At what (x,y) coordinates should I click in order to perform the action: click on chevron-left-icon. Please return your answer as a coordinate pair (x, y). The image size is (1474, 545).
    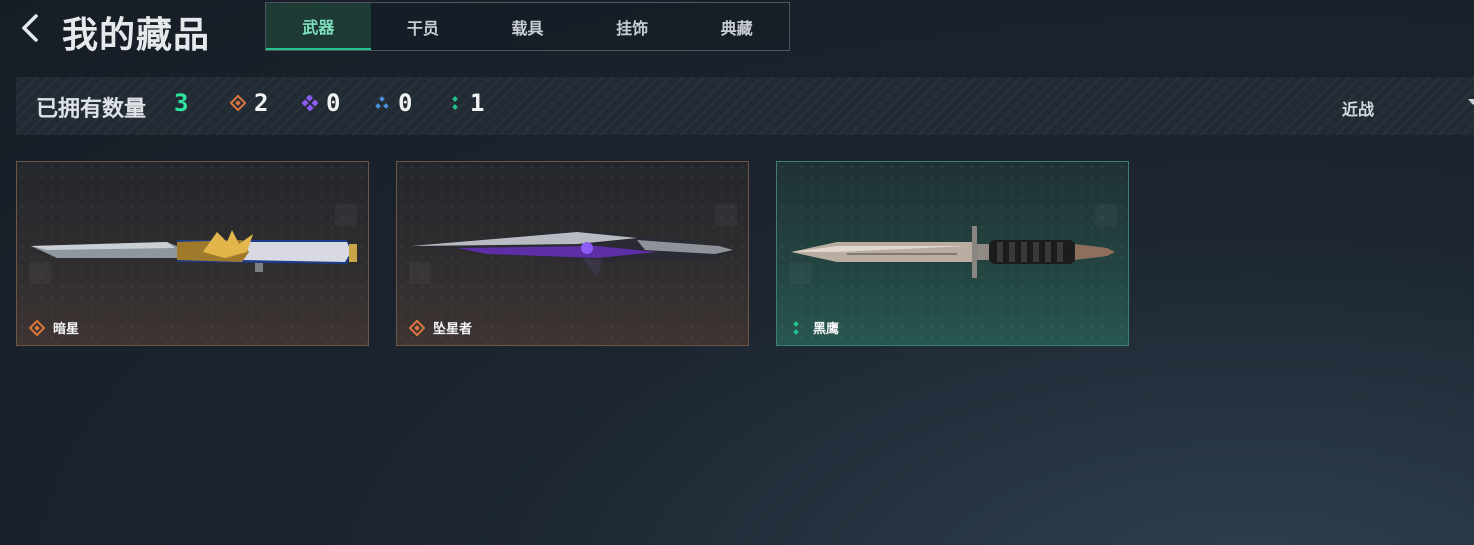
    Looking at the image, I should click on (30, 28).